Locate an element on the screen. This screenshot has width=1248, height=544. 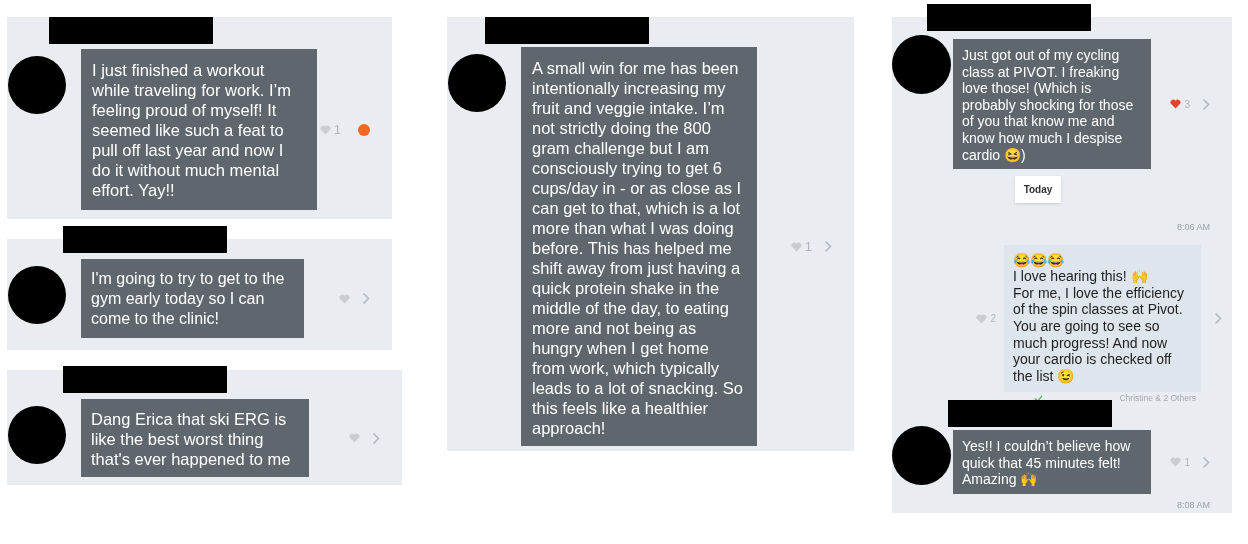
timestamp: 8:08 AM is located at coordinates (1193, 505).